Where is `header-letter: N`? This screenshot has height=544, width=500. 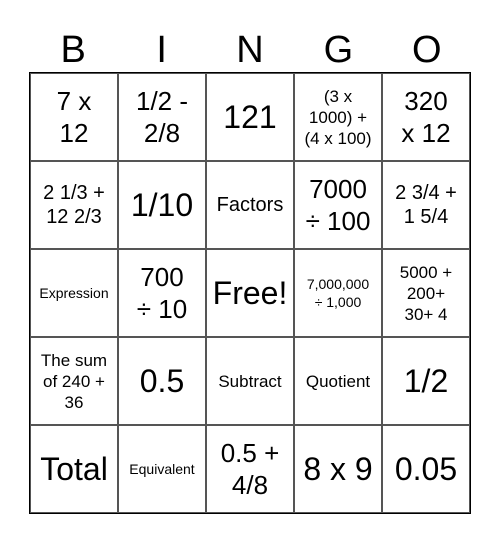
header-letter: N is located at coordinates (250, 50).